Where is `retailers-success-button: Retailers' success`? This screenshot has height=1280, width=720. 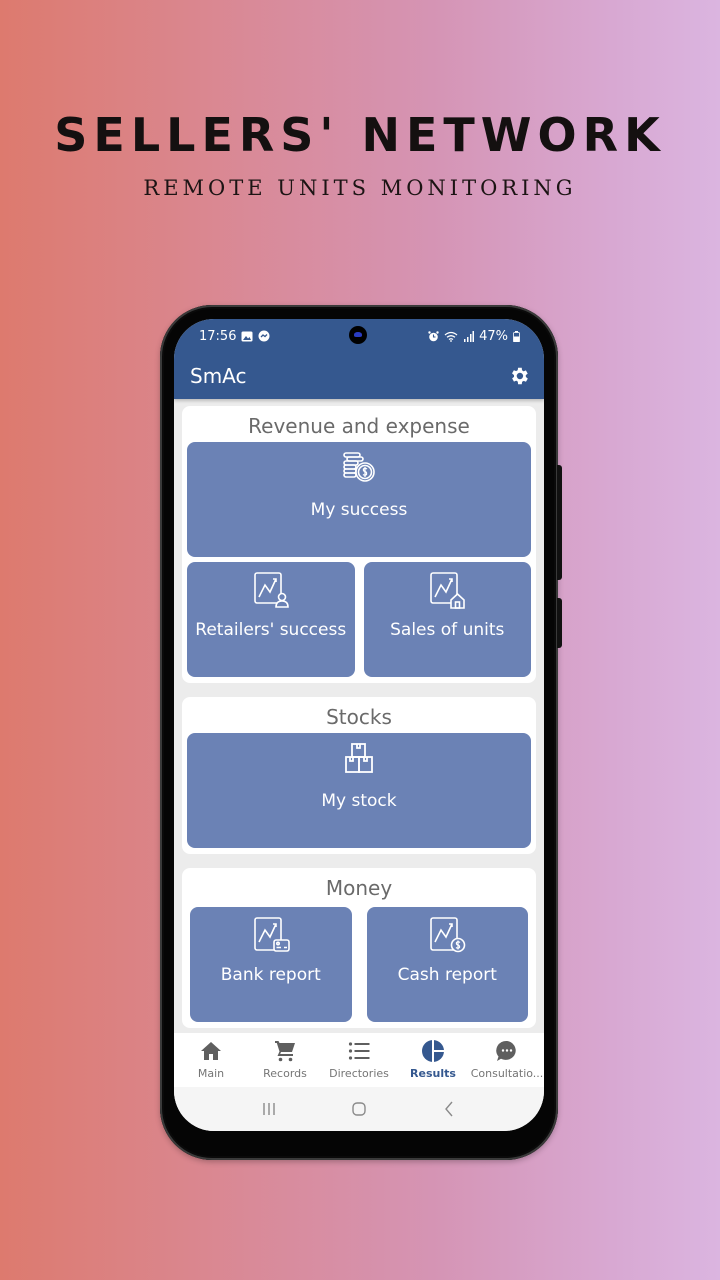
retailers-success-button: Retailers' success is located at coordinates (271, 619).